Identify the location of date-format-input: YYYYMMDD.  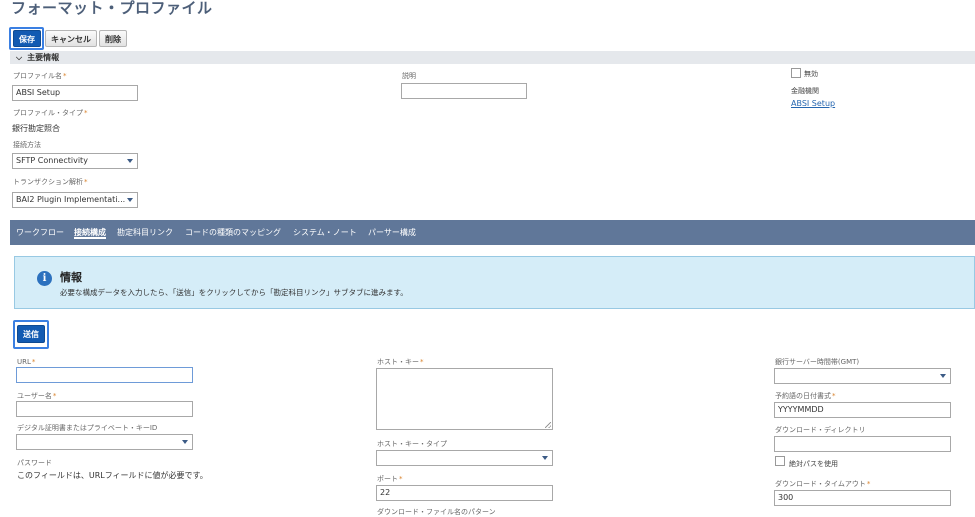
(862, 410).